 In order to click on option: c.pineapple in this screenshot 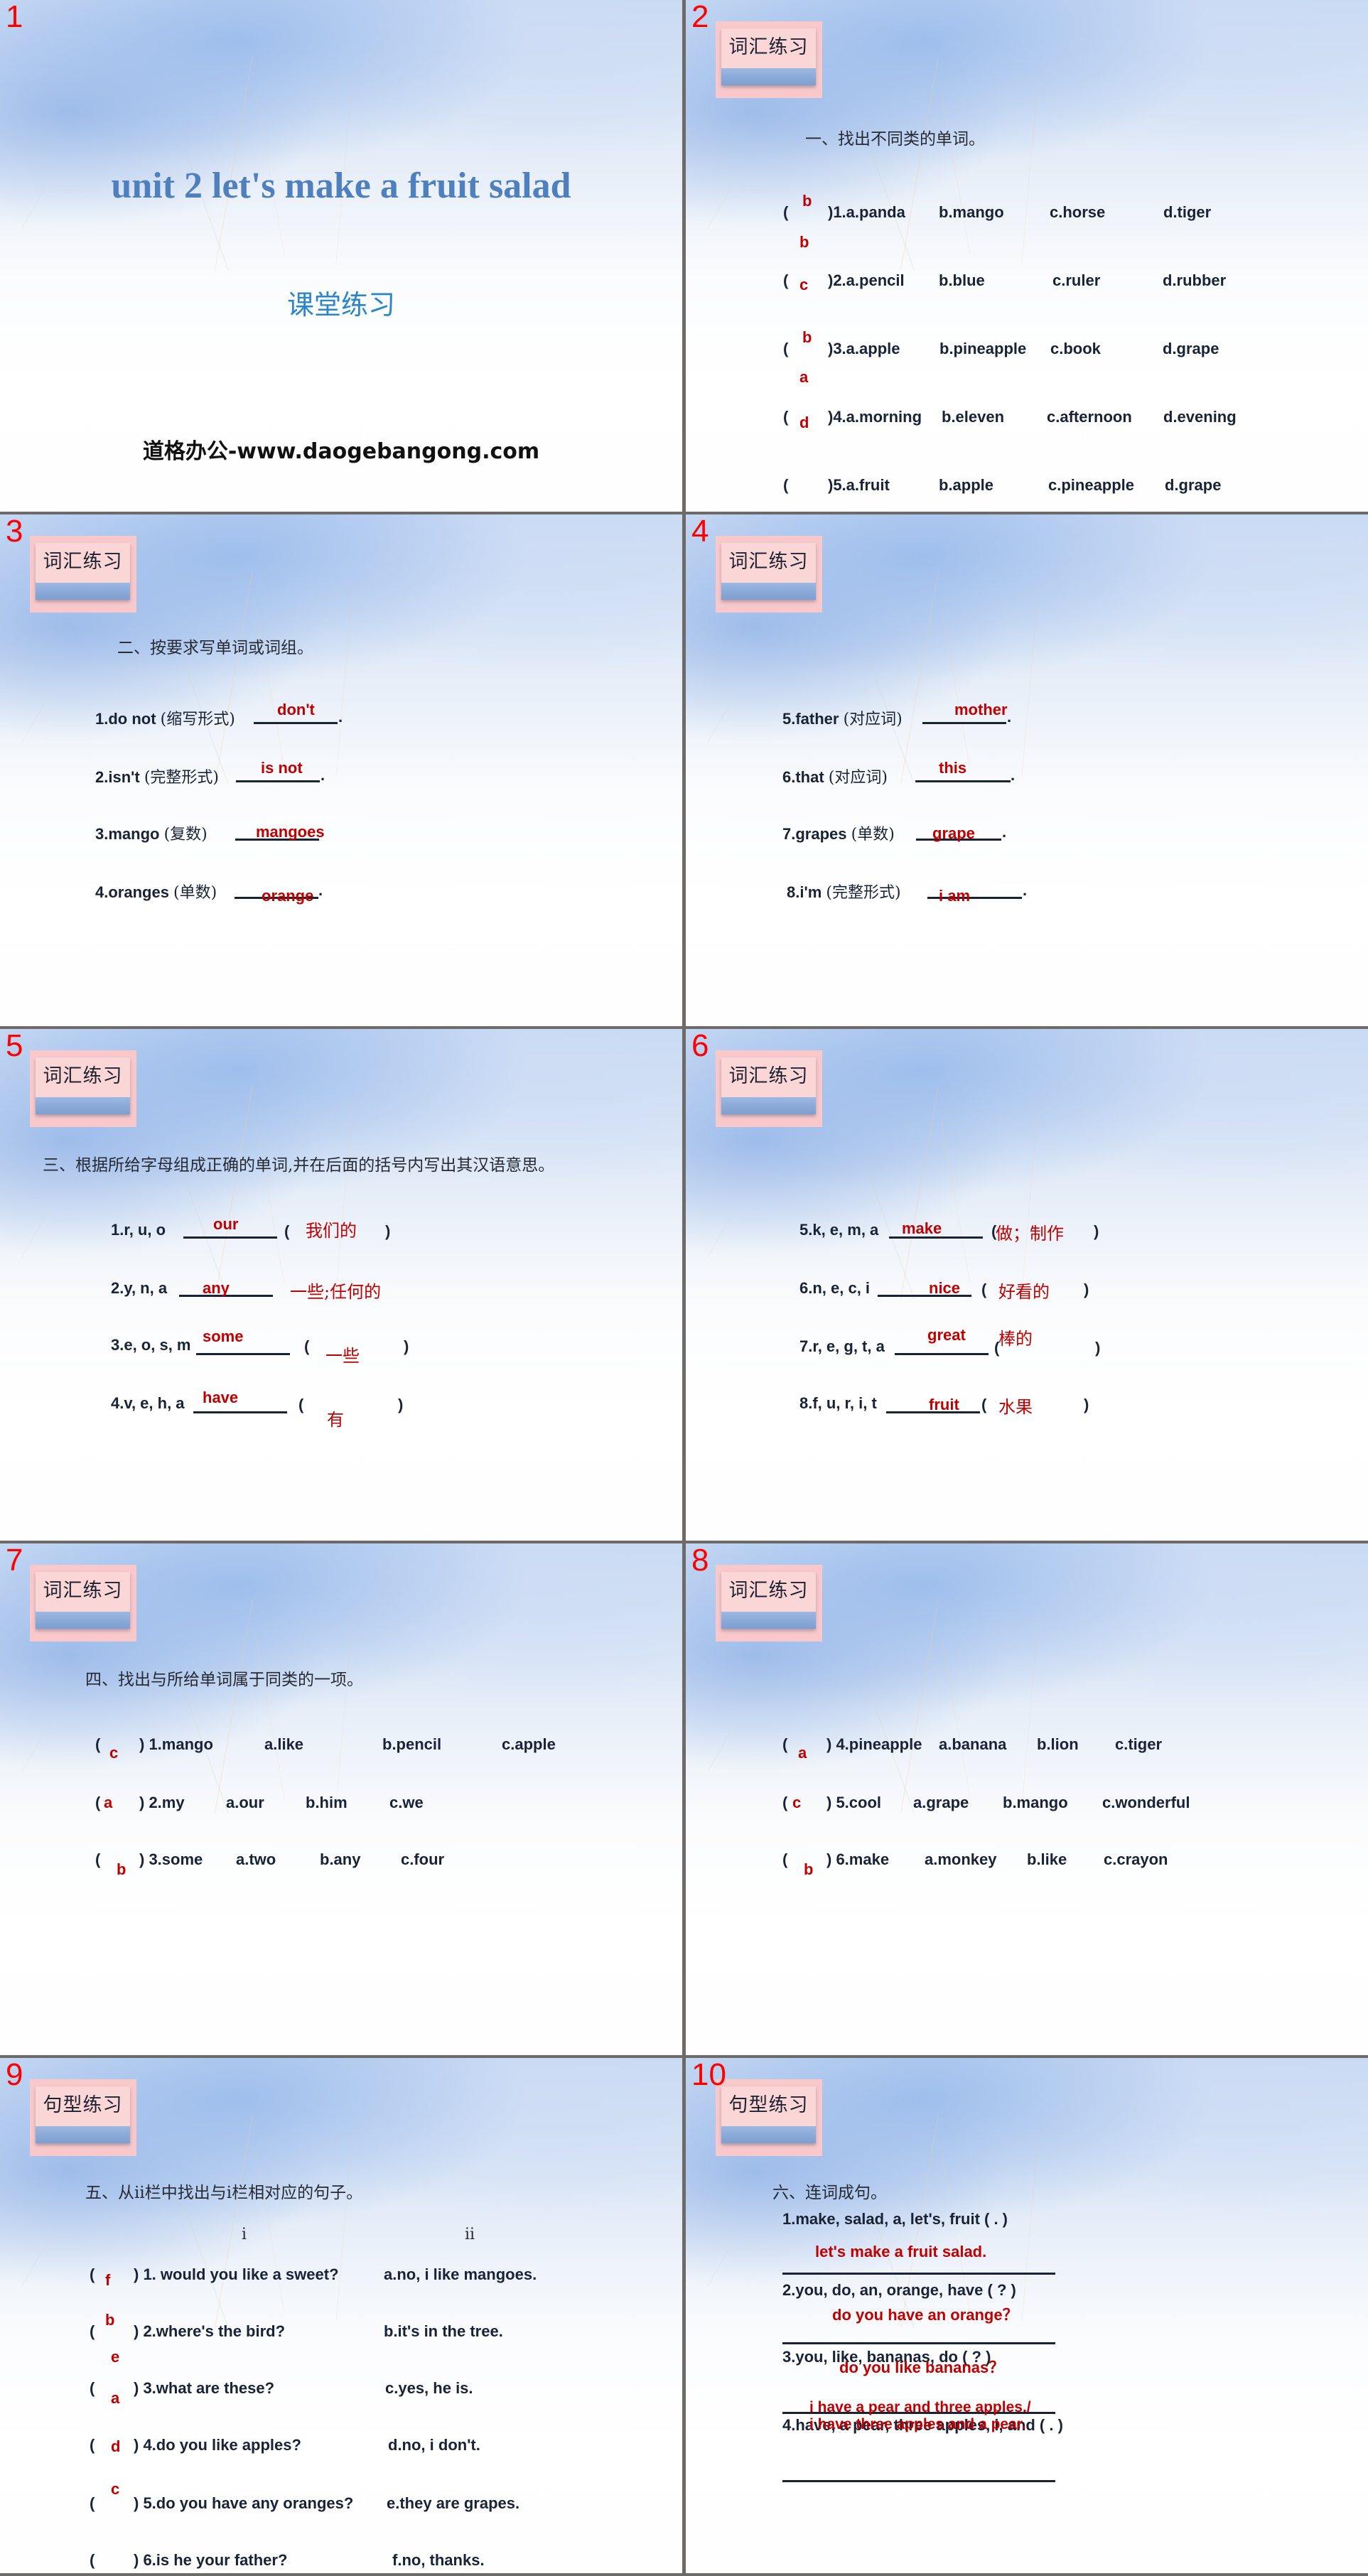, I will do `click(1091, 485)`.